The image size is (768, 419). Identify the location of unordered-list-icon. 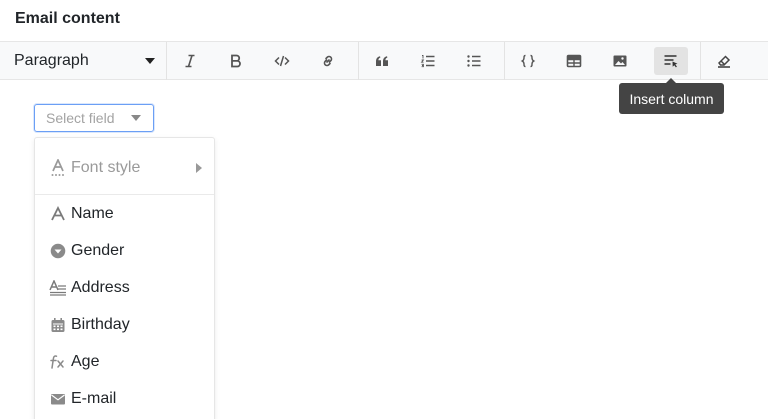
(474, 61).